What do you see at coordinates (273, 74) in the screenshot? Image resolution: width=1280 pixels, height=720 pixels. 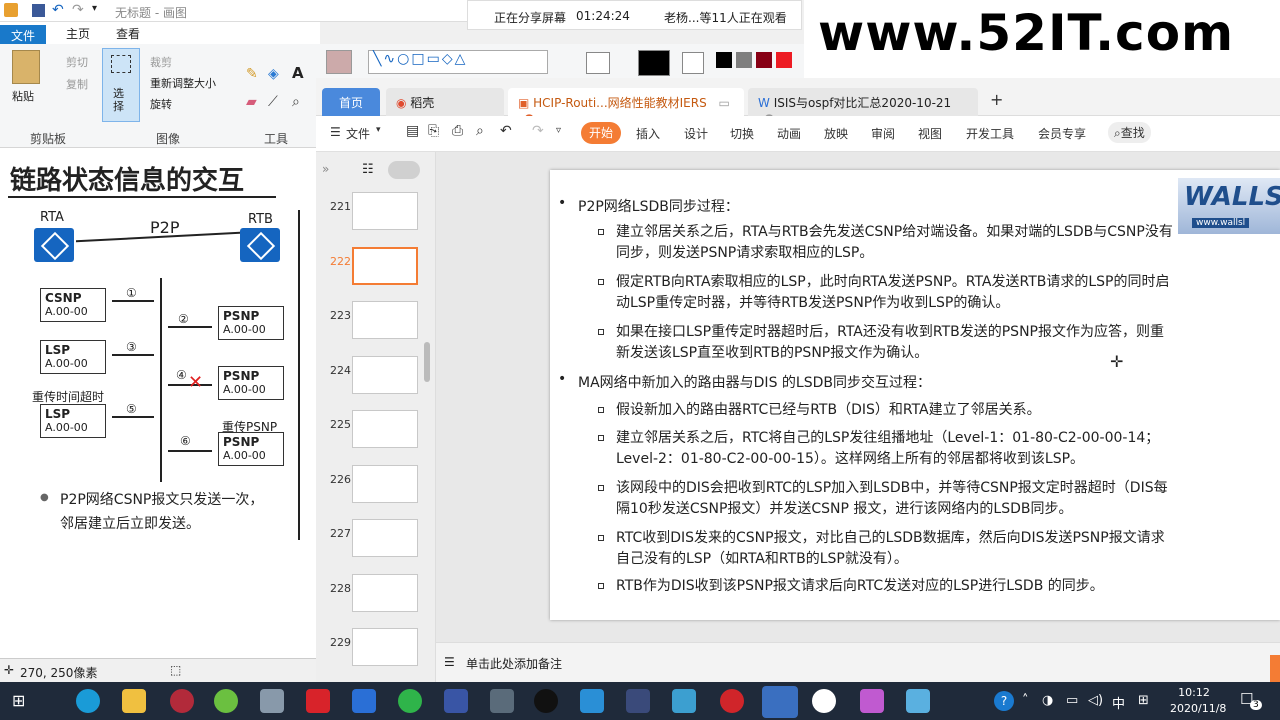 I see `fill-icon: ◈` at bounding box center [273, 74].